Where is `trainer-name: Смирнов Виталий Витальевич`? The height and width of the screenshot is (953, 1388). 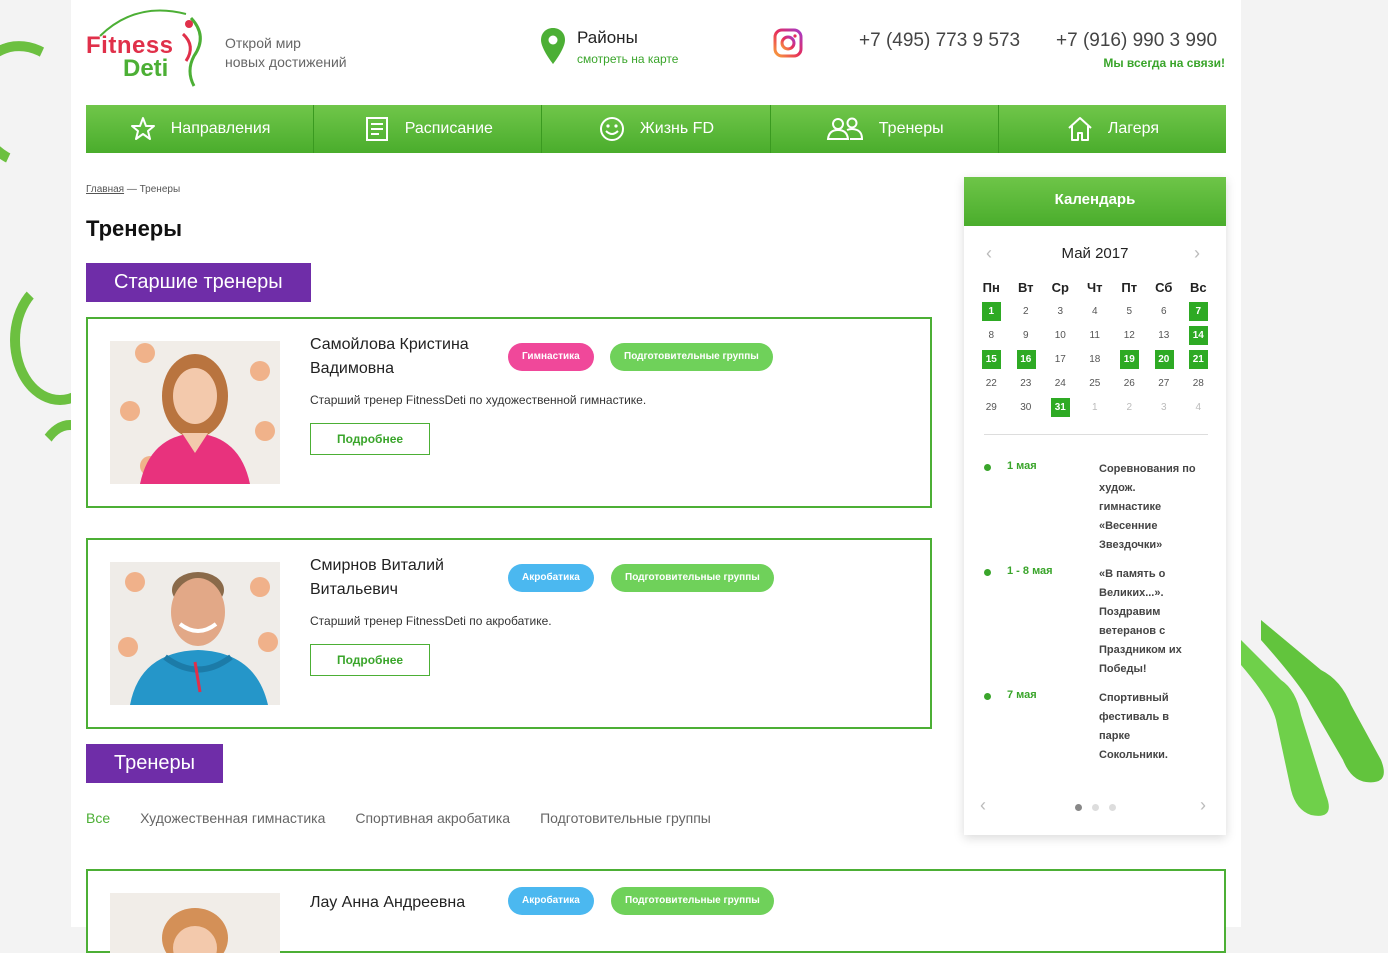
trainer-name: Смирнов Виталий Витальевич is located at coordinates (405, 578).